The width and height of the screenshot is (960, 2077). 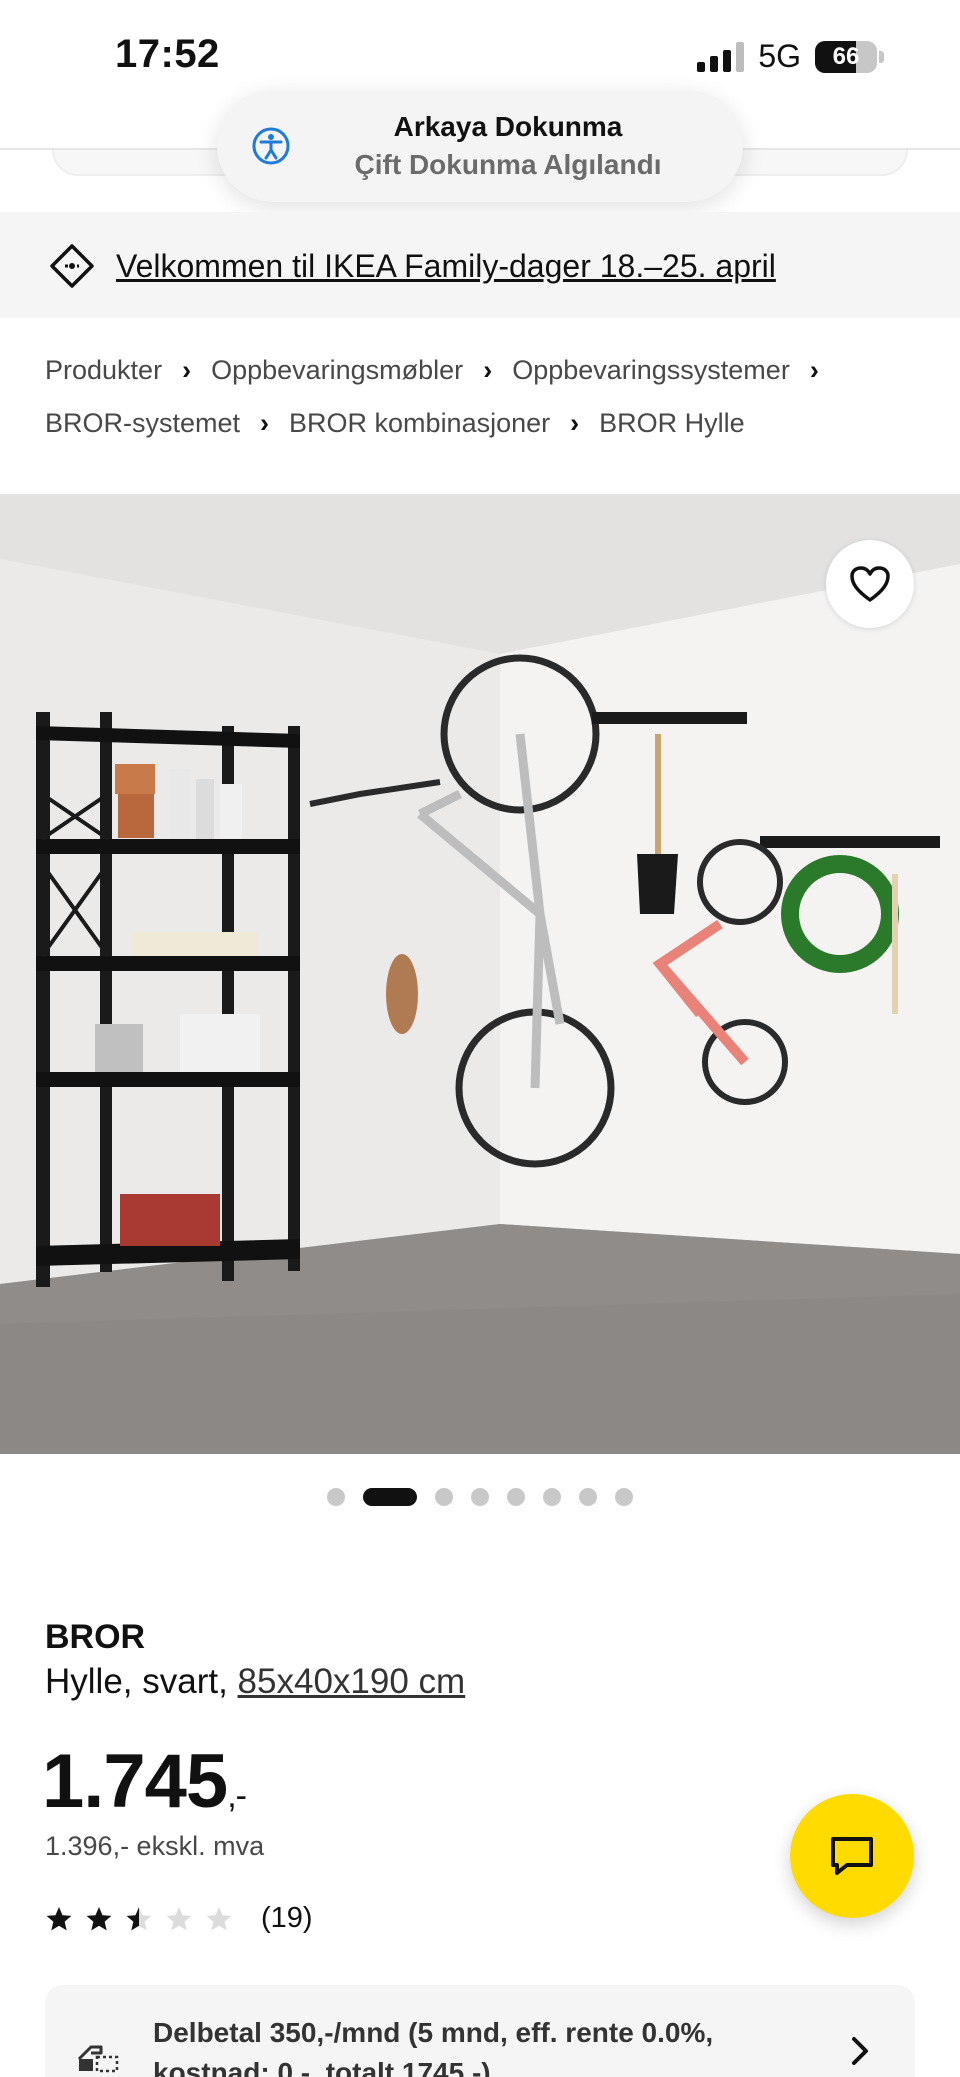 I want to click on product-rating: (19), so click(x=179, y=1918).